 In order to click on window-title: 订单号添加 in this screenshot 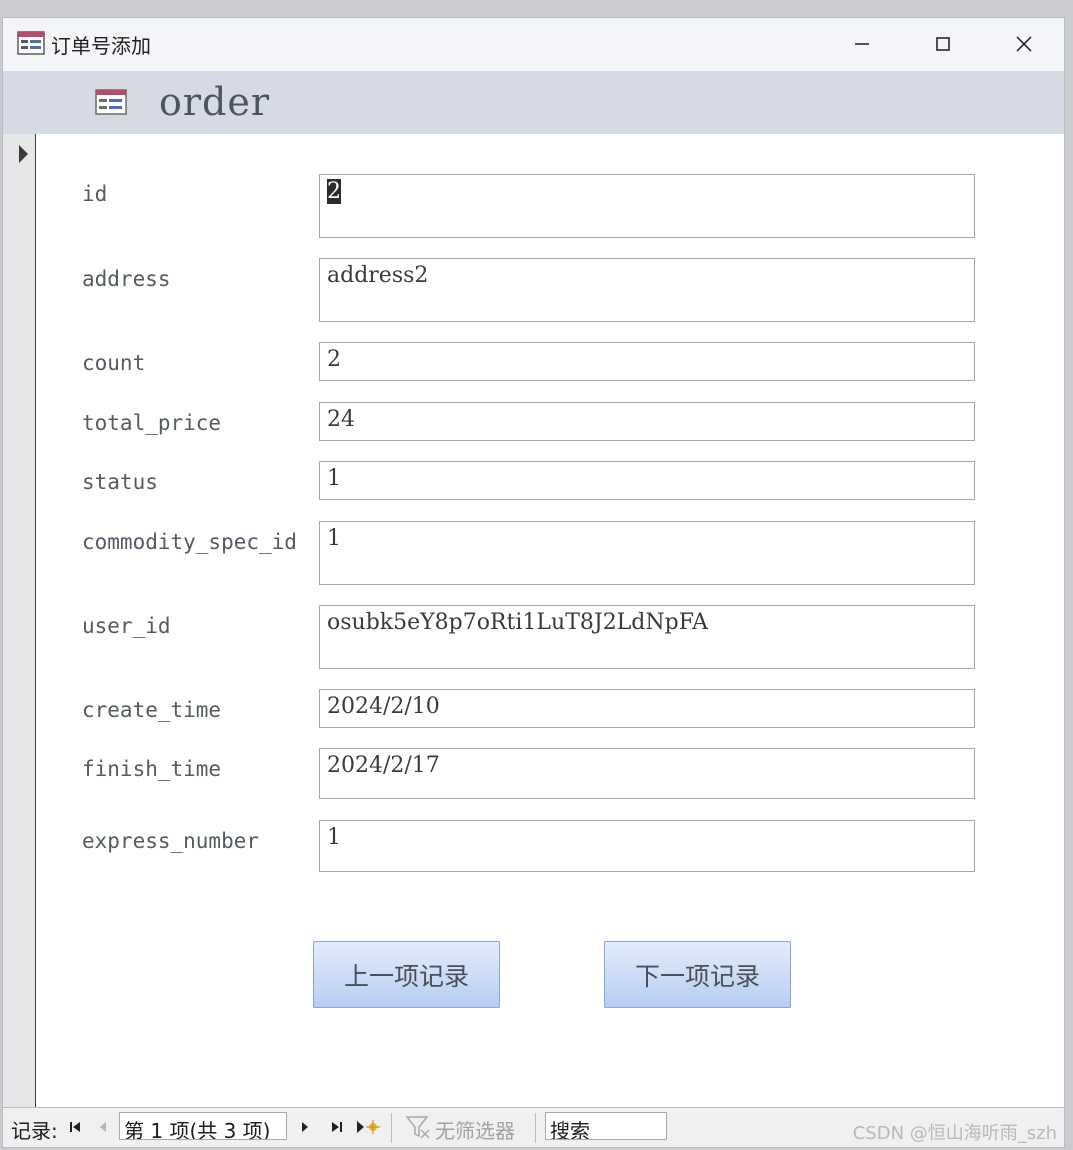, I will do `click(101, 46)`.